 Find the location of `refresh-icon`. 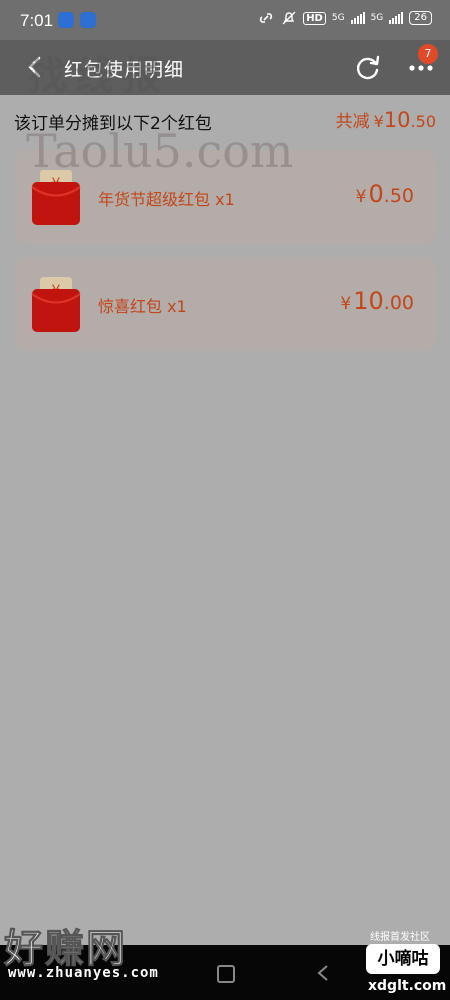

refresh-icon is located at coordinates (367, 67).